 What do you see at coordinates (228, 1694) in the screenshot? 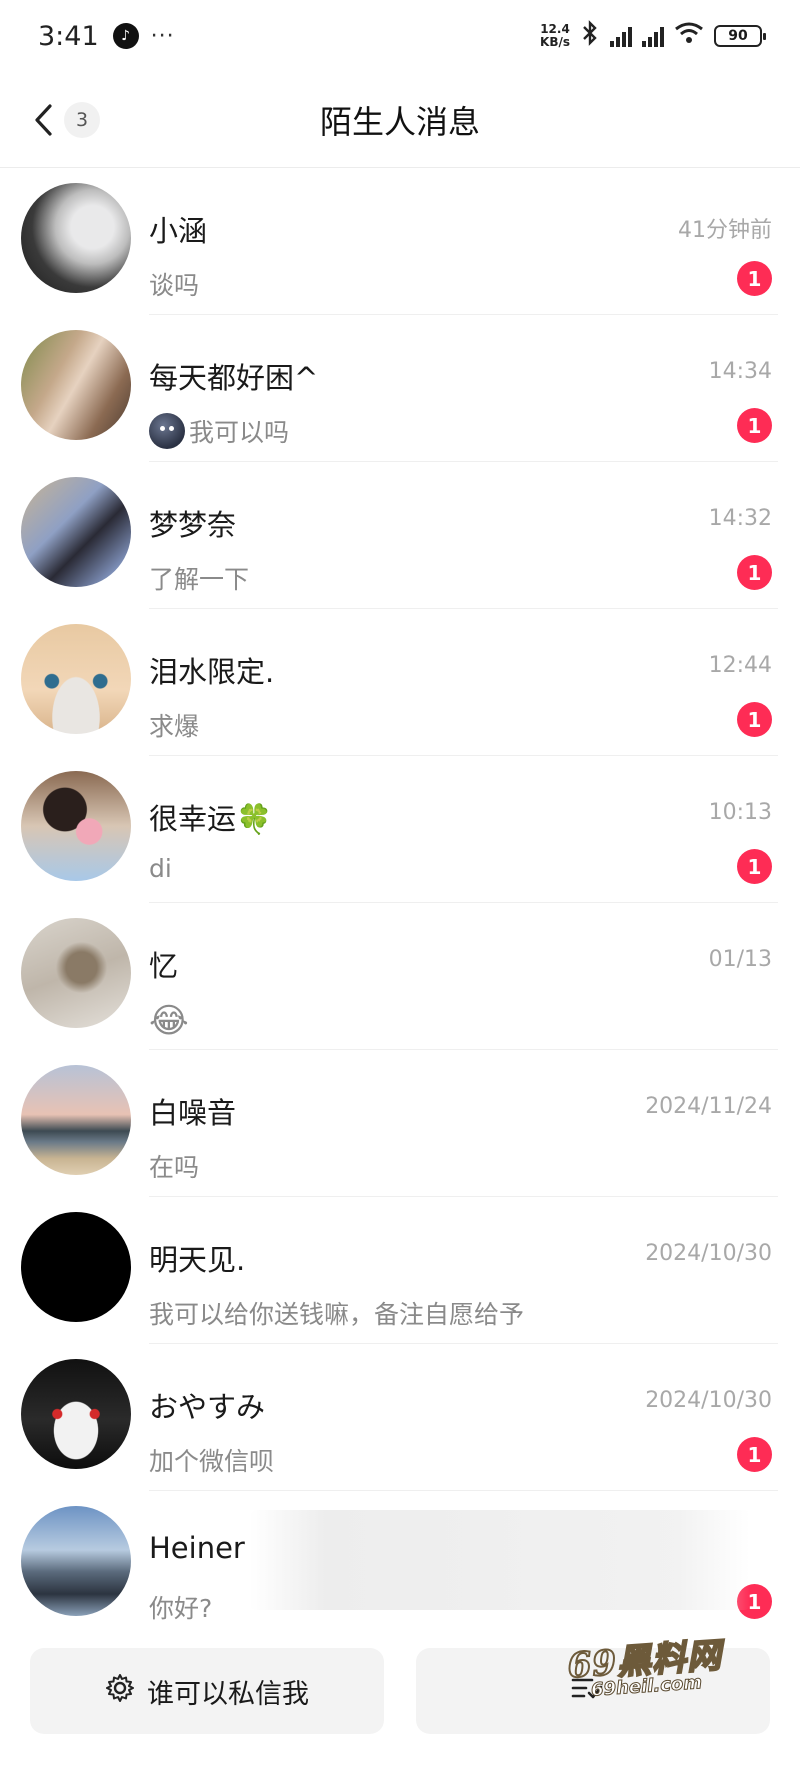
I see `privacy-settings-label: 谁可以私信我` at bounding box center [228, 1694].